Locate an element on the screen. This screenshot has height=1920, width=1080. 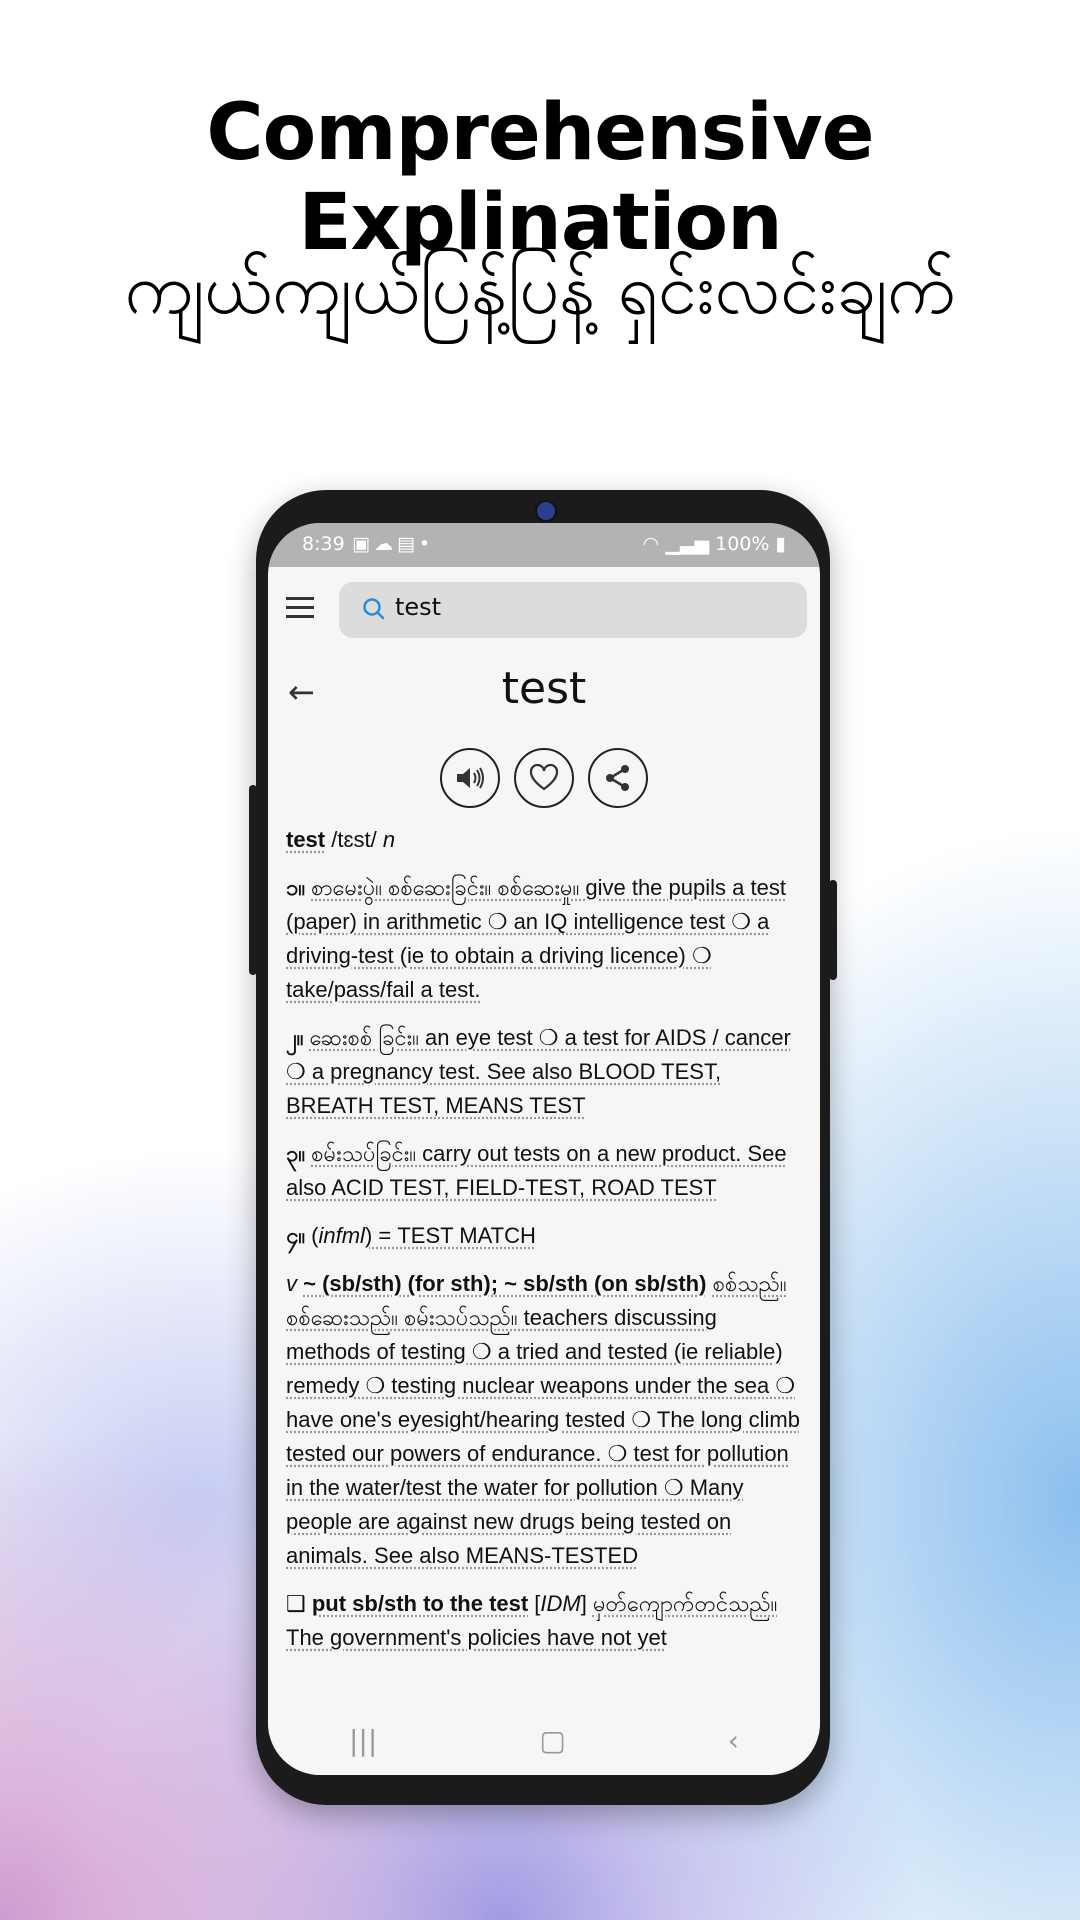
share-icon is located at coordinates (617, 778).